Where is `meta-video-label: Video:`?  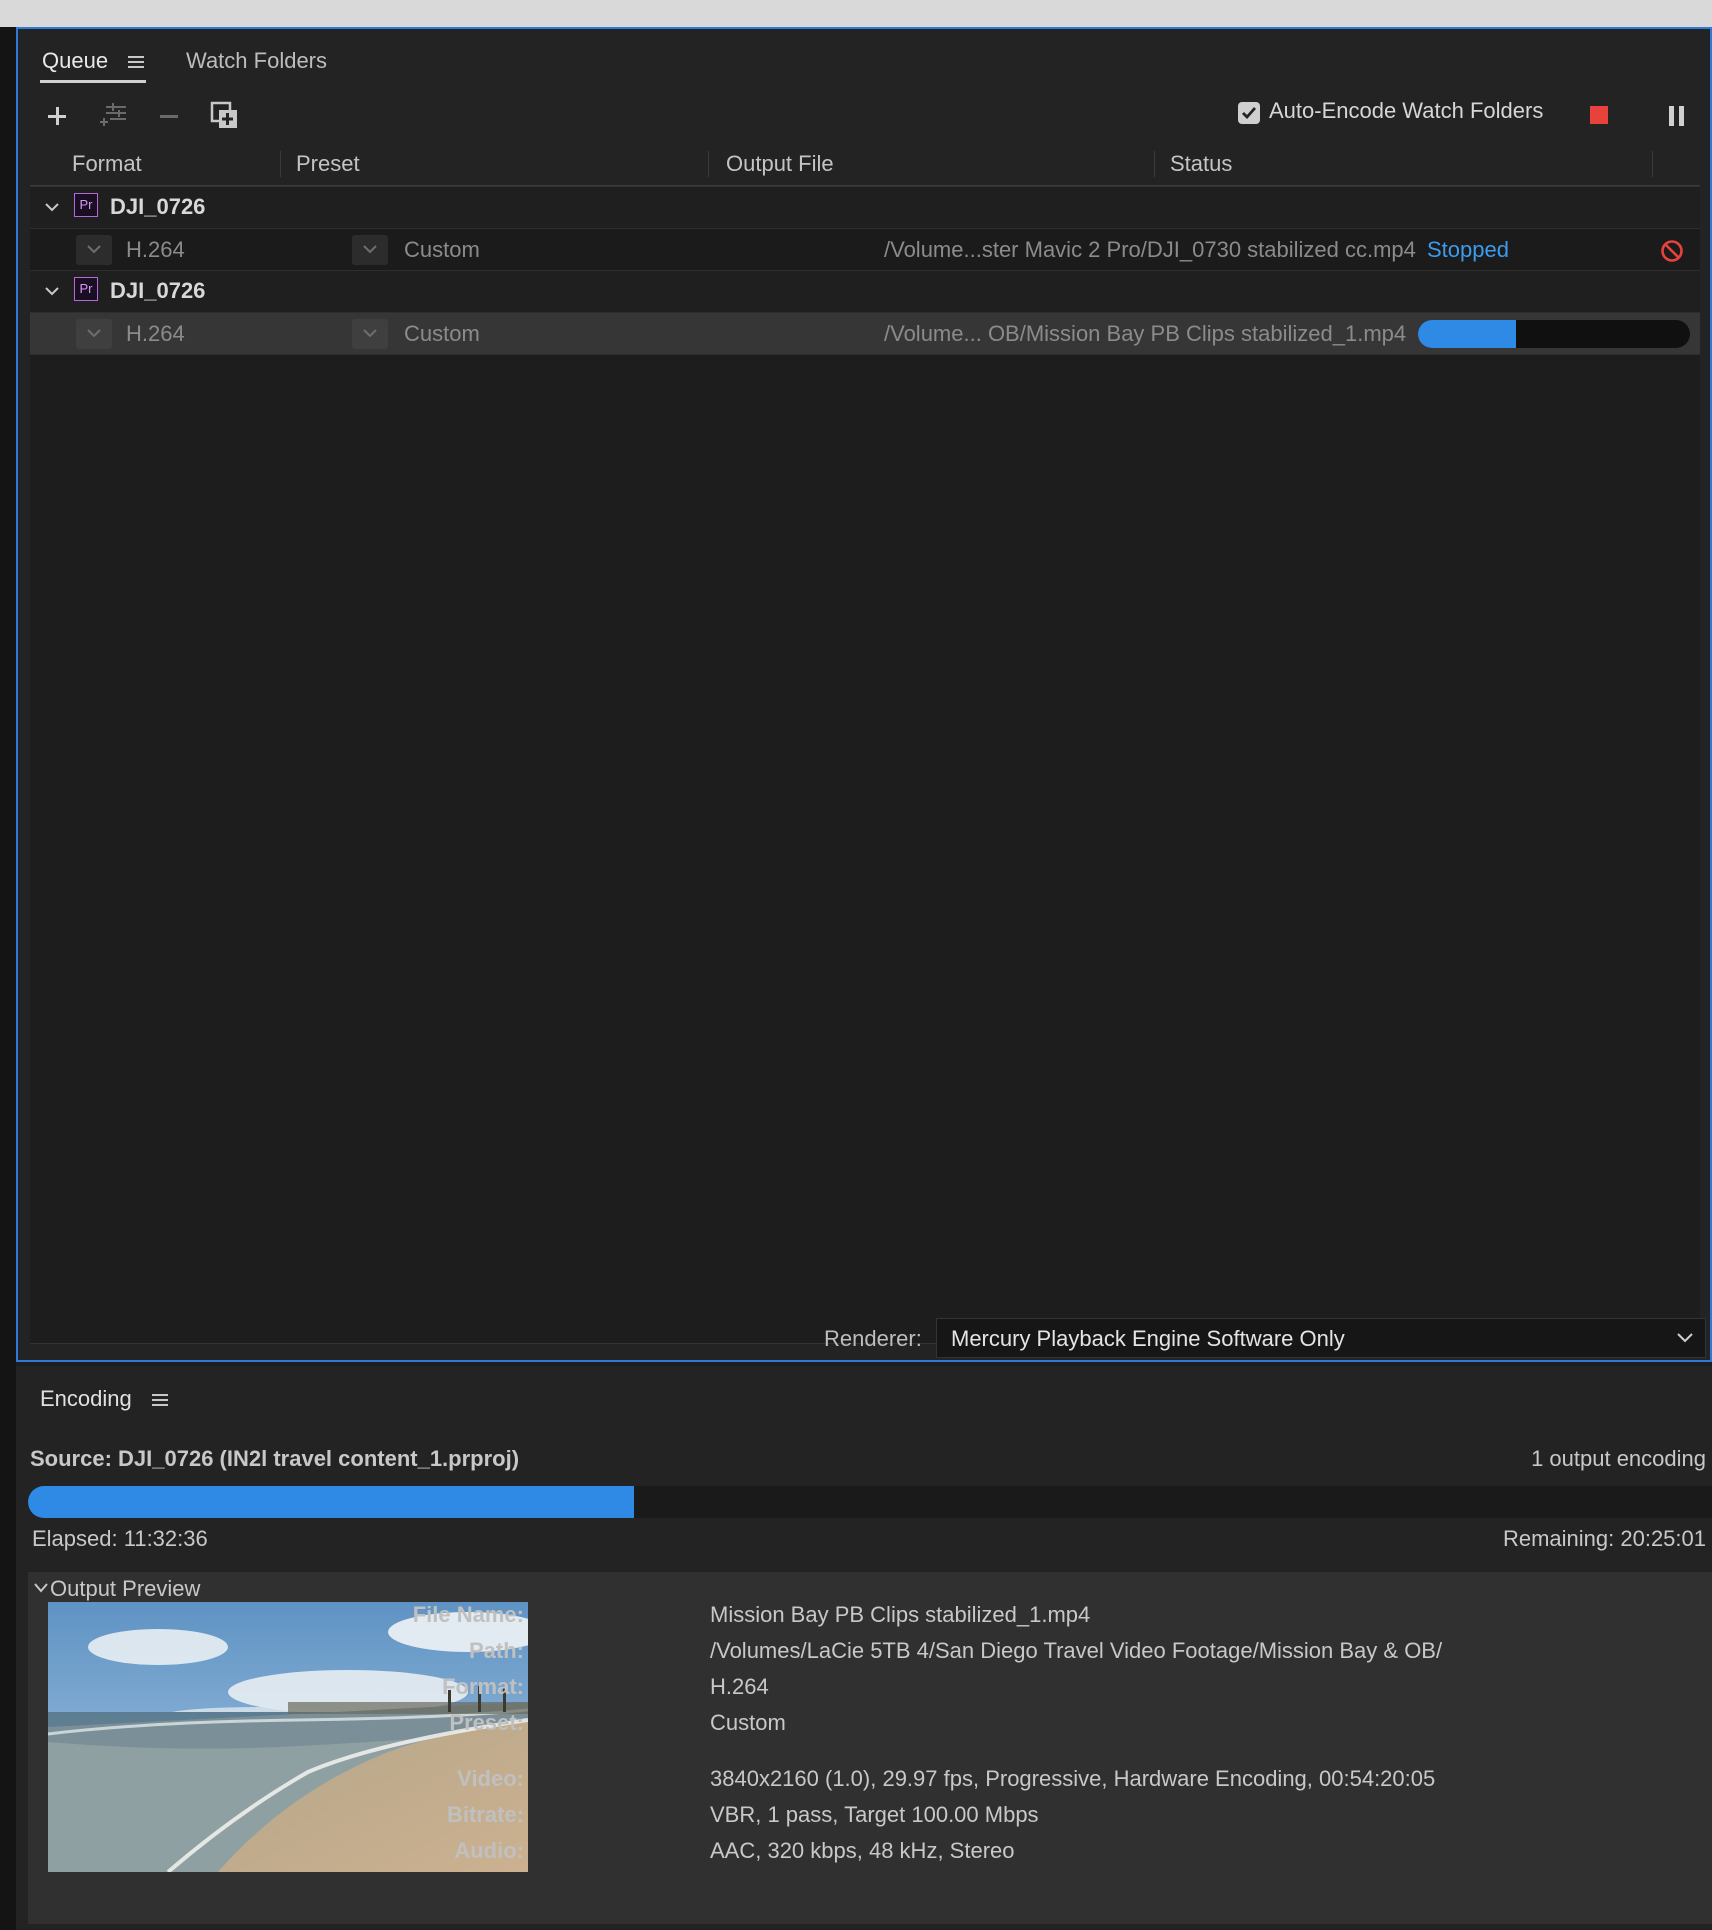 meta-video-label: Video: is located at coordinates (490, 1778).